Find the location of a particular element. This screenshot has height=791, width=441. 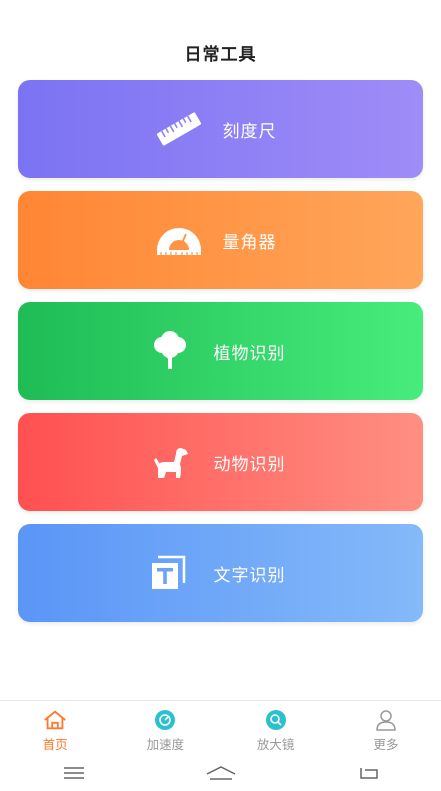

system-nav-bar is located at coordinates (220, 773).